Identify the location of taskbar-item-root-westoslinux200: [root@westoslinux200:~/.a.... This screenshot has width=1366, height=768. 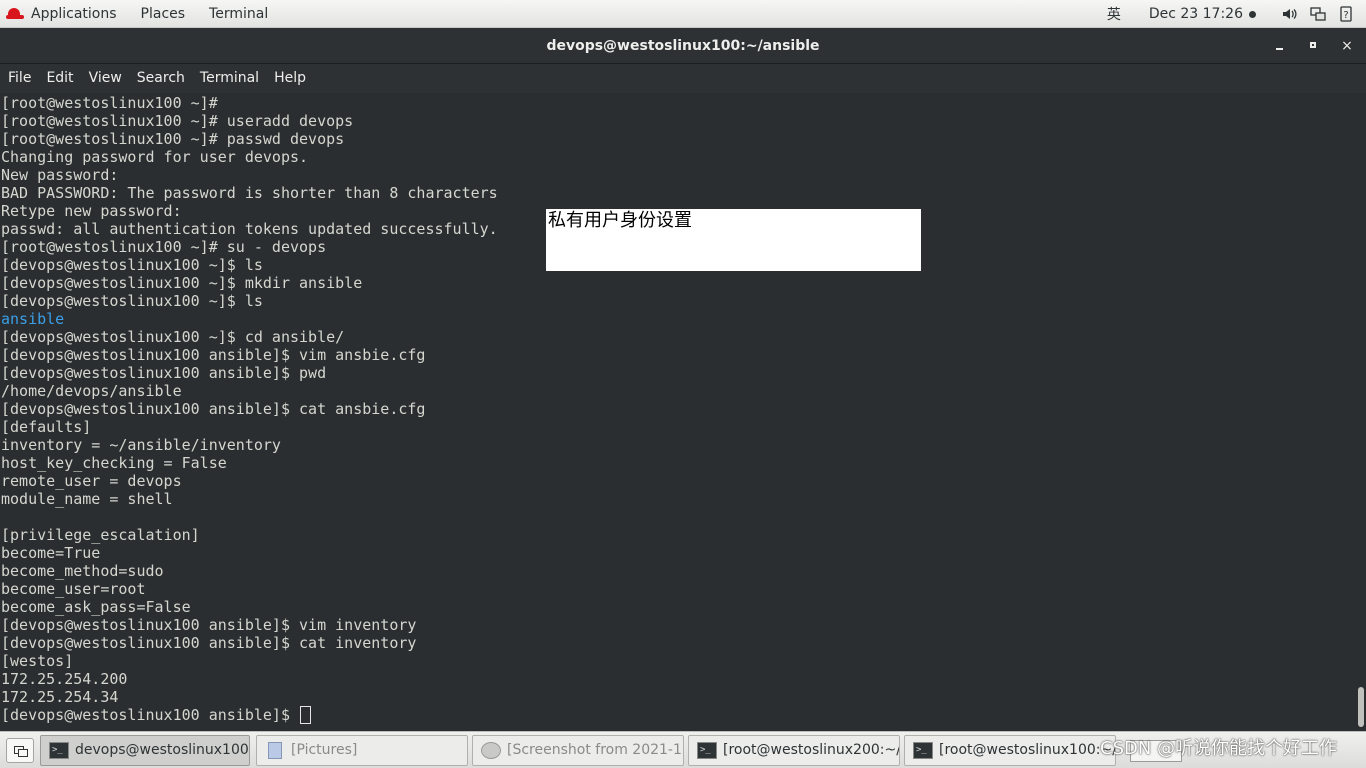
(794, 750).